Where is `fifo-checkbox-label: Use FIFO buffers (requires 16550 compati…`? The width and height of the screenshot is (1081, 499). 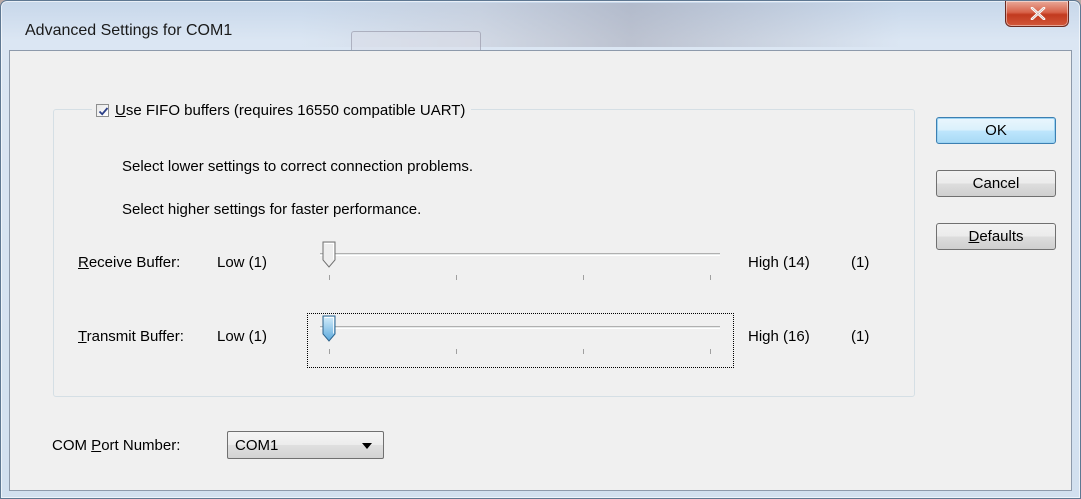 fifo-checkbox-label: Use FIFO buffers (requires 16550 compati… is located at coordinates (290, 110).